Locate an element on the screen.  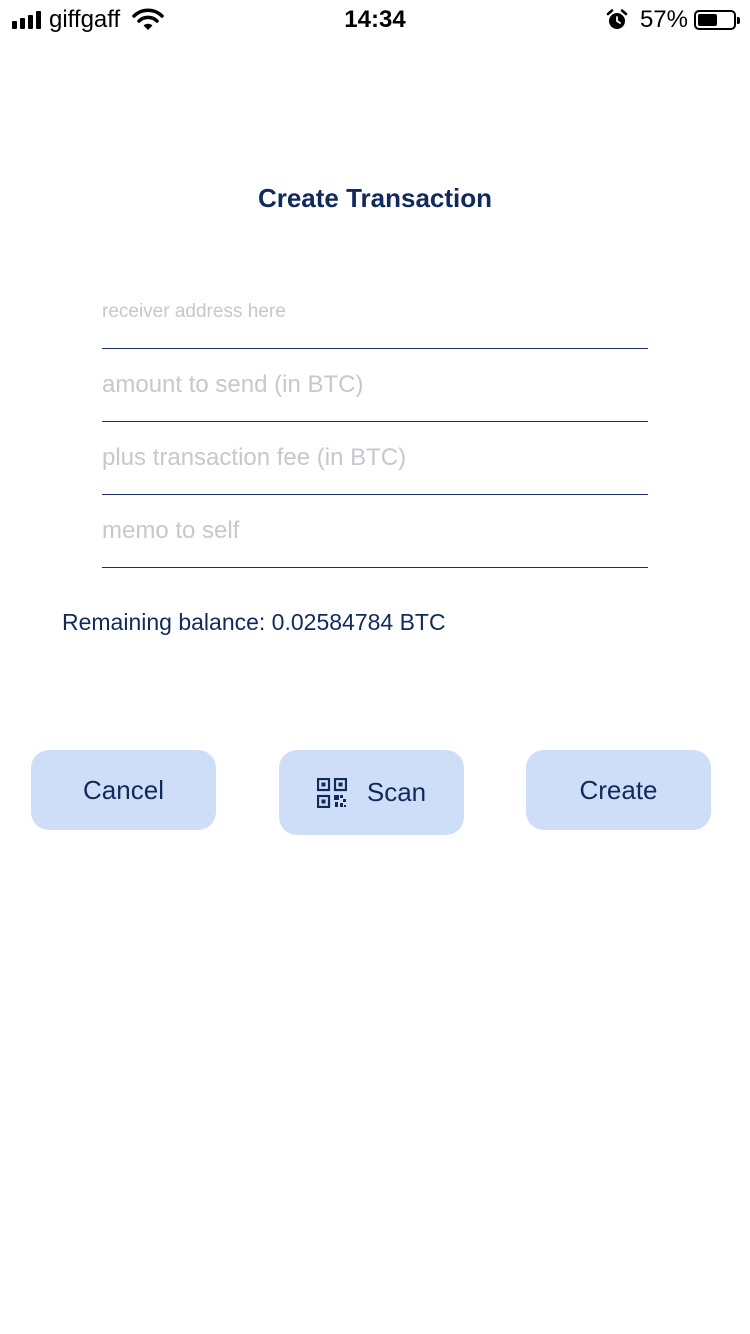
battery-icon is located at coordinates (717, 20).